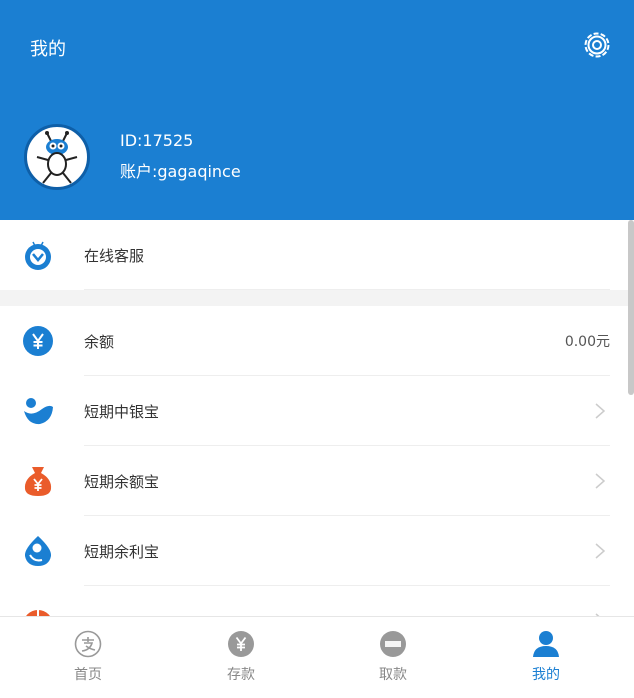 This screenshot has height=698, width=634. I want to click on service-row: 在线客服, so click(317, 255).